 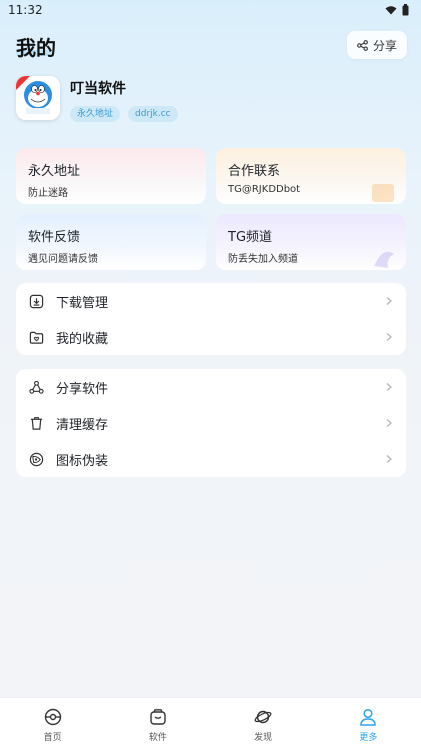 What do you see at coordinates (111, 176) in the screenshot?
I see `card-permanent-address: 永久地址 防止迷路` at bounding box center [111, 176].